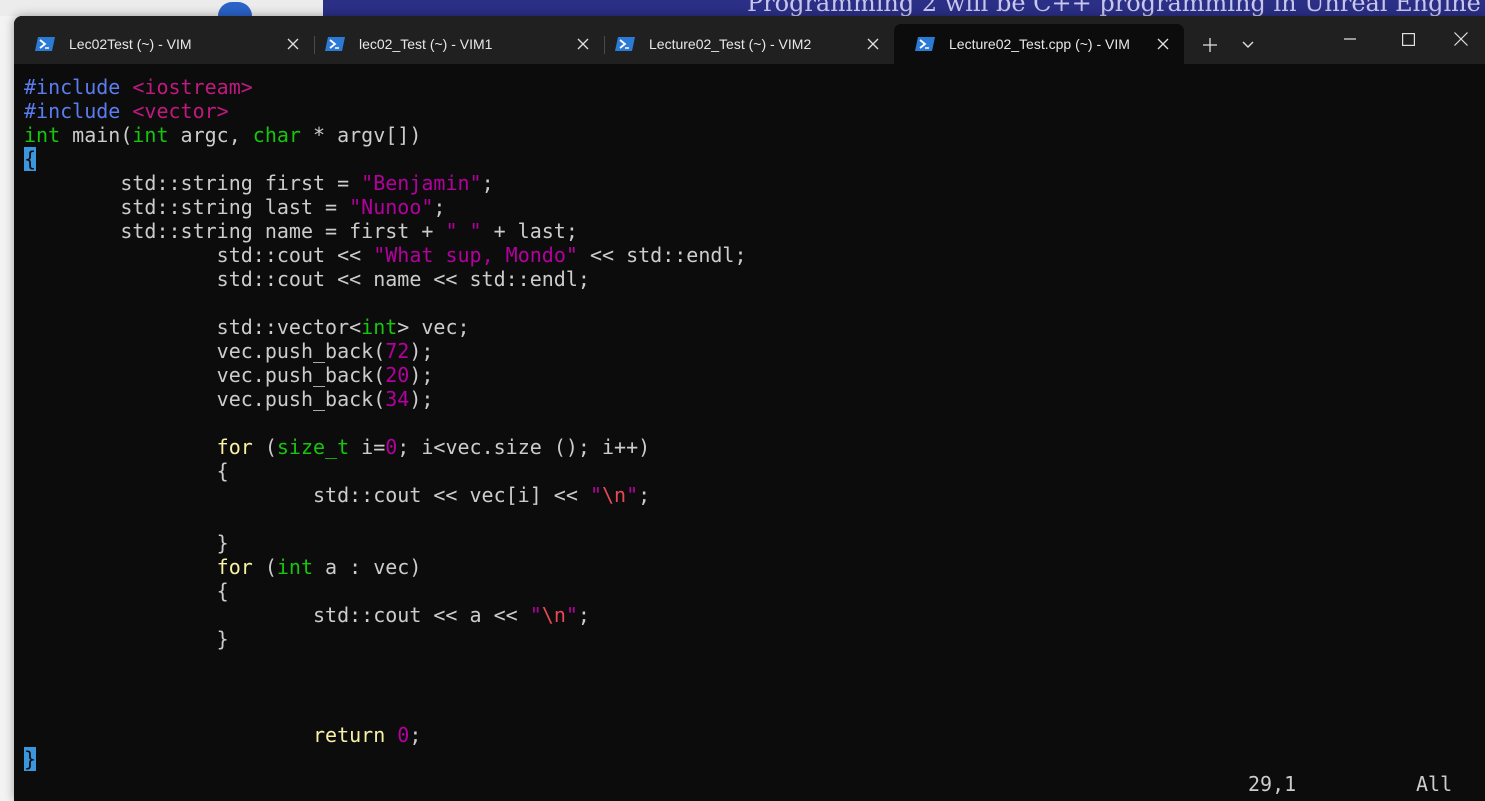  What do you see at coordinates (367, 567) in the screenshot?
I see `code-token: a : vec)` at bounding box center [367, 567].